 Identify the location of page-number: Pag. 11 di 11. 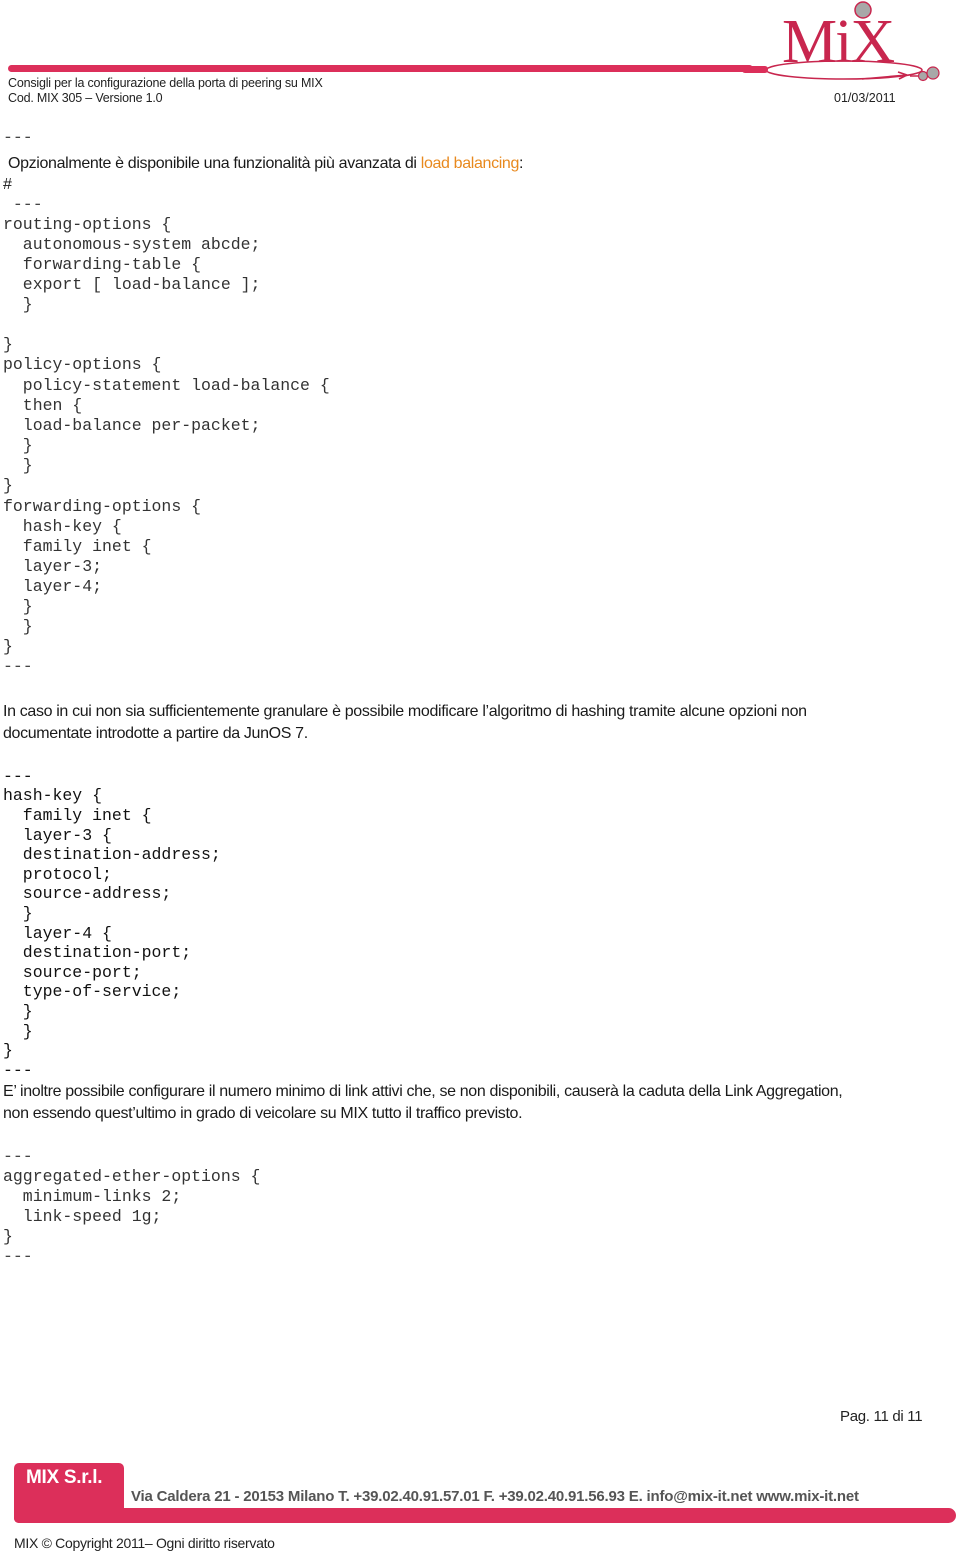
(881, 1416).